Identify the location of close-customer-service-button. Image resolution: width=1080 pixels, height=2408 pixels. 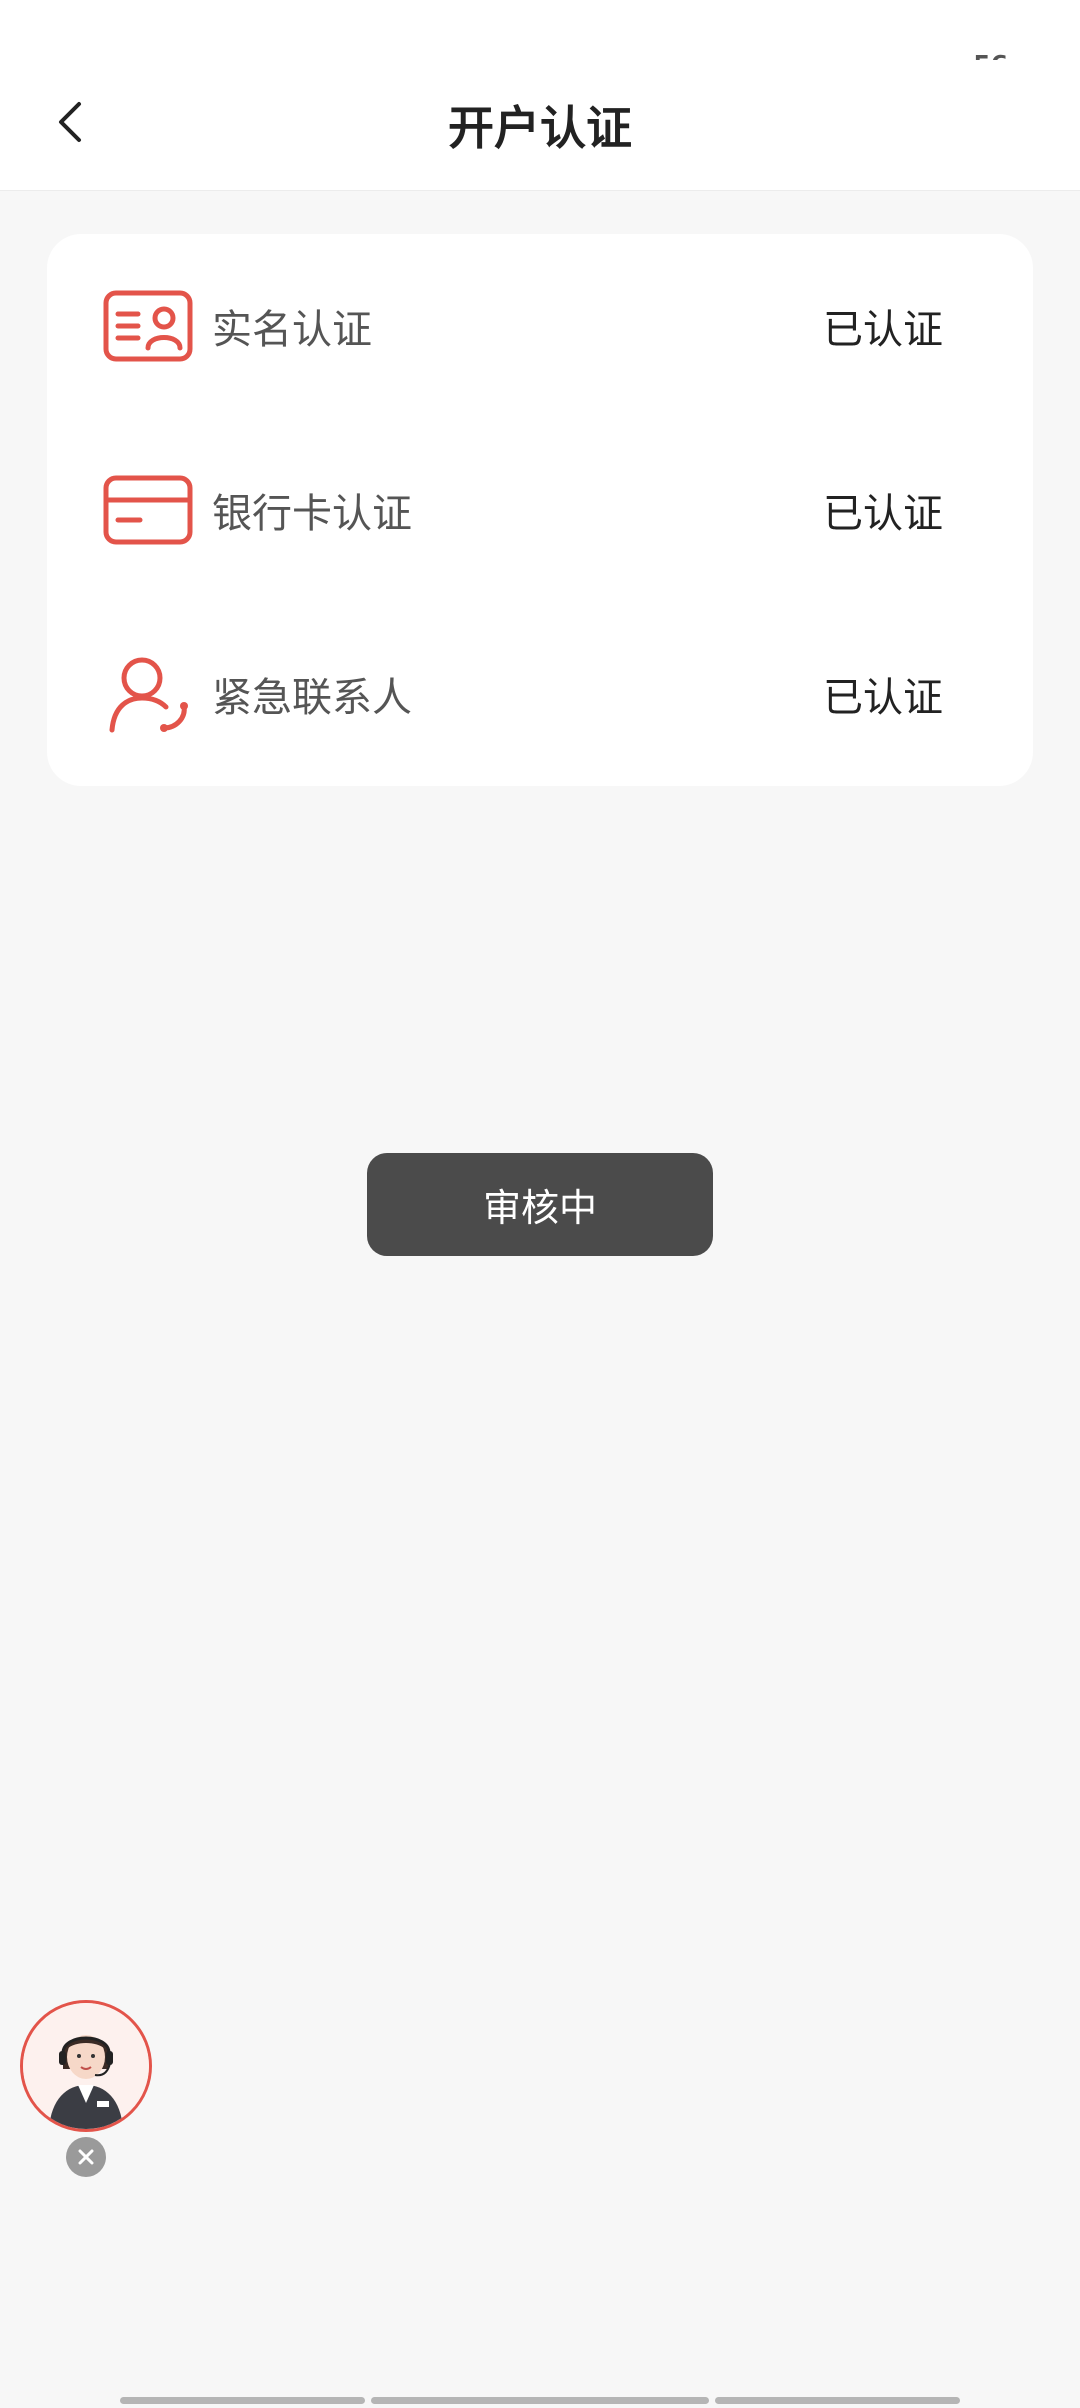
(86, 2157).